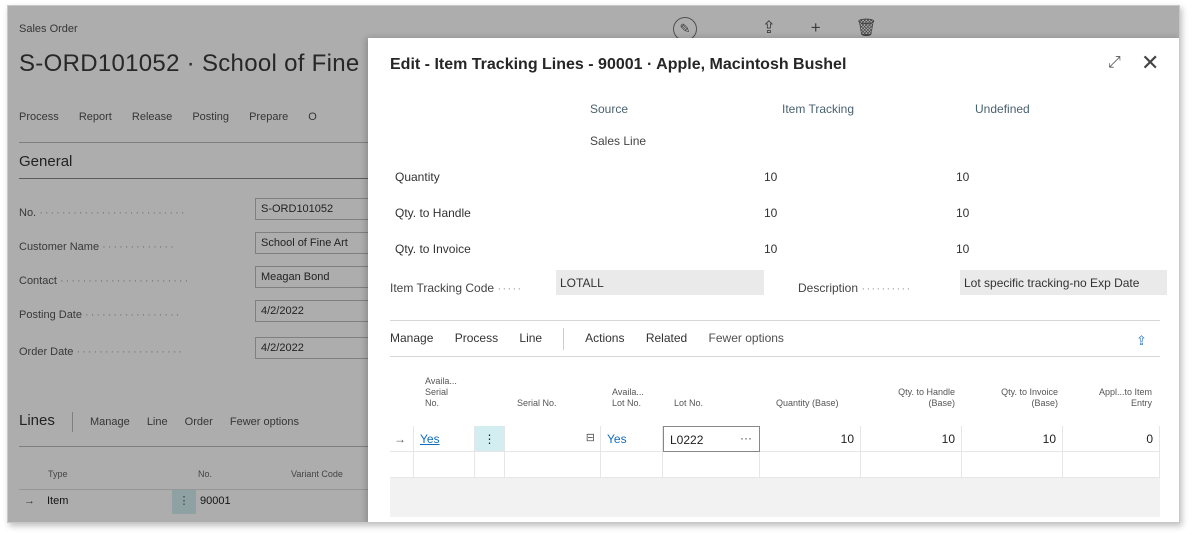 The image size is (1193, 535). What do you see at coordinates (1141, 341) in the screenshot?
I see `share-icon: ⇪` at bounding box center [1141, 341].